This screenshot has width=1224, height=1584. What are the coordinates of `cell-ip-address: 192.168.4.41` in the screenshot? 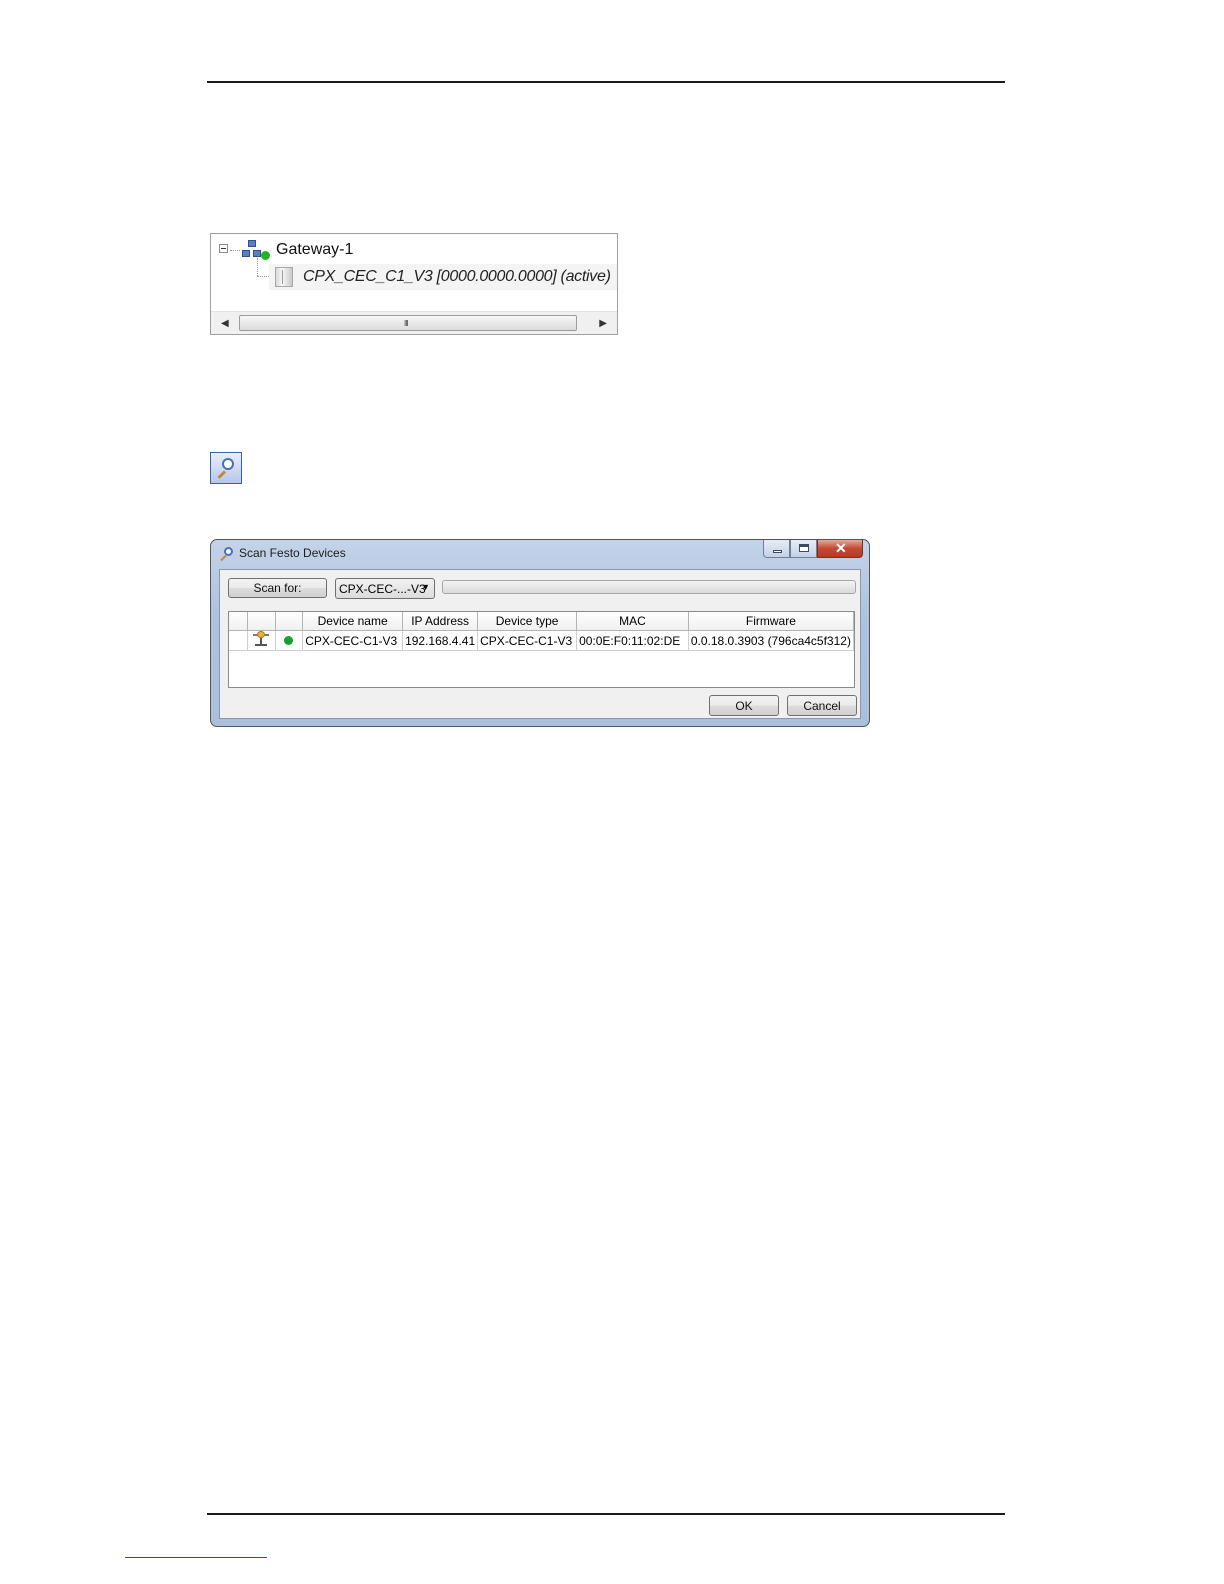 It's located at (440, 640).